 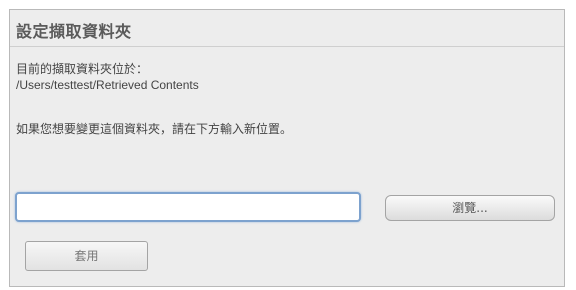 What do you see at coordinates (287, 46) in the screenshot?
I see `title-divider` at bounding box center [287, 46].